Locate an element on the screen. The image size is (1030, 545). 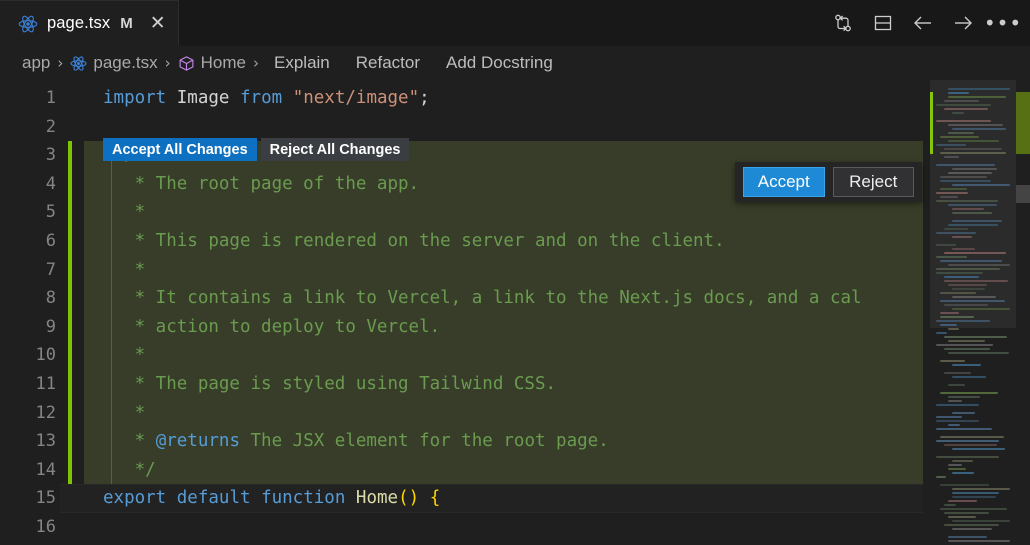
line-number: 14 is located at coordinates (45, 469).